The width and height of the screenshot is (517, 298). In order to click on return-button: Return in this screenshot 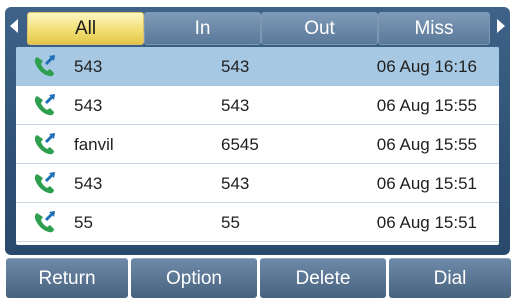, I will do `click(67, 278)`.